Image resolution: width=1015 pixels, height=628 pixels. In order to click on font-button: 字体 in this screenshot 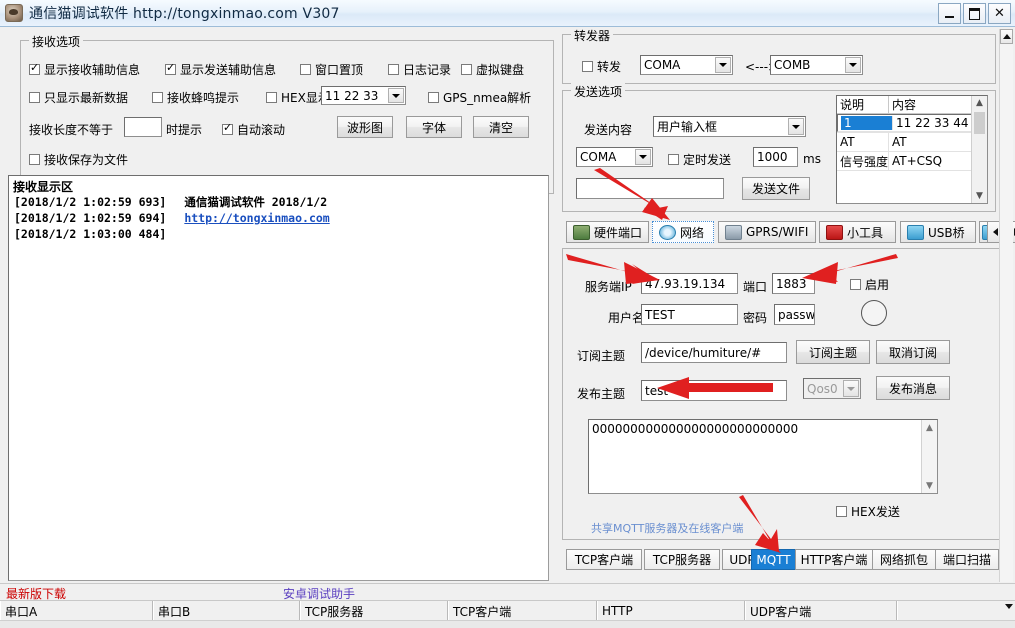, I will do `click(434, 127)`.